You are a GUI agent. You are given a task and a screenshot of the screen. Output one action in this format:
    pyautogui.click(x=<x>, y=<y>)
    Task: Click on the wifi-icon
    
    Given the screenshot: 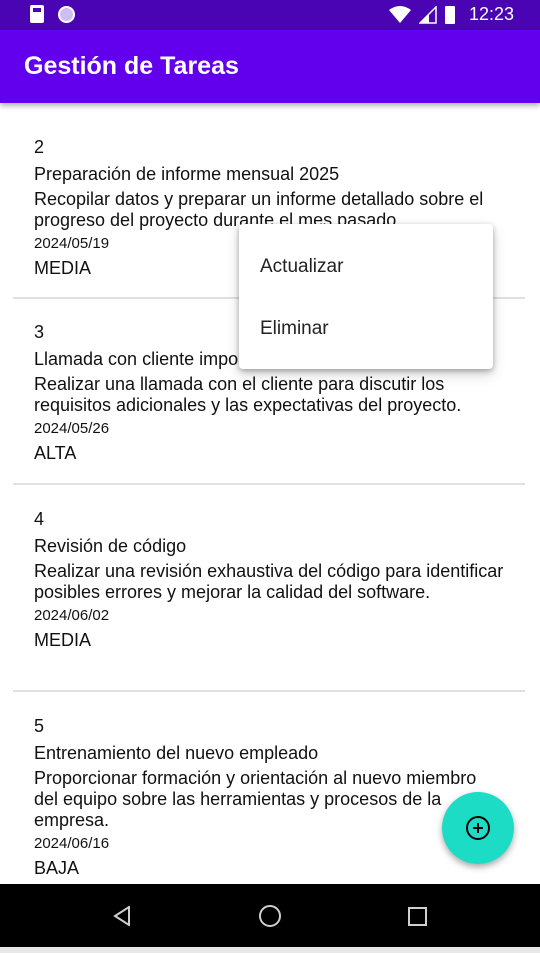 What is the action you would take?
    pyautogui.click(x=399, y=14)
    